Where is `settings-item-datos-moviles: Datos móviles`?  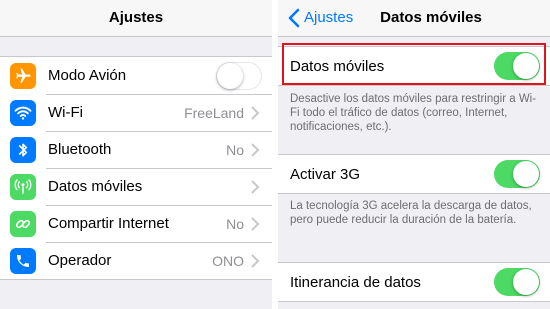
settings-item-datos-moviles: Datos móviles is located at coordinates (136, 186).